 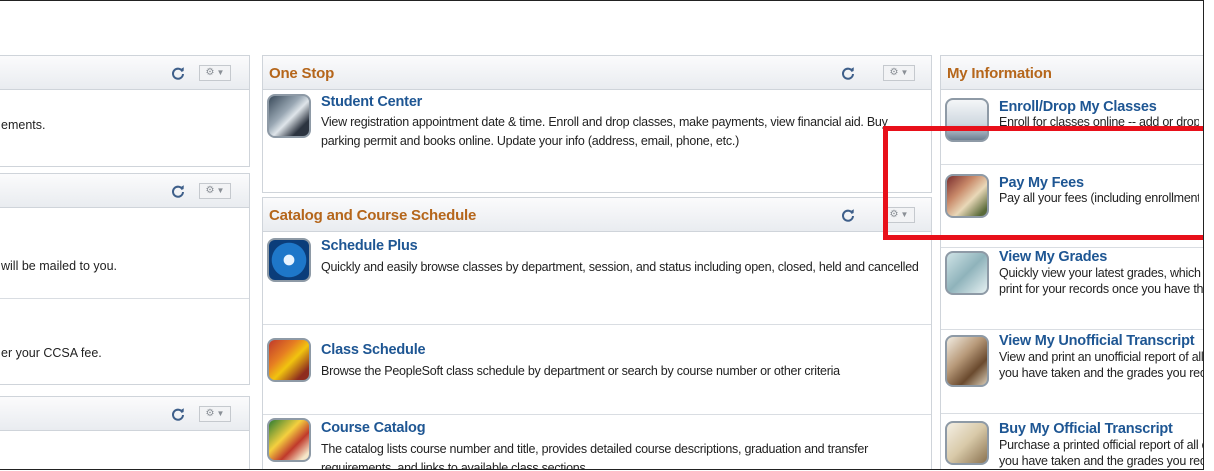 What do you see at coordinates (51, 353) in the screenshot?
I see `left-row-text: er your CCSA fee.` at bounding box center [51, 353].